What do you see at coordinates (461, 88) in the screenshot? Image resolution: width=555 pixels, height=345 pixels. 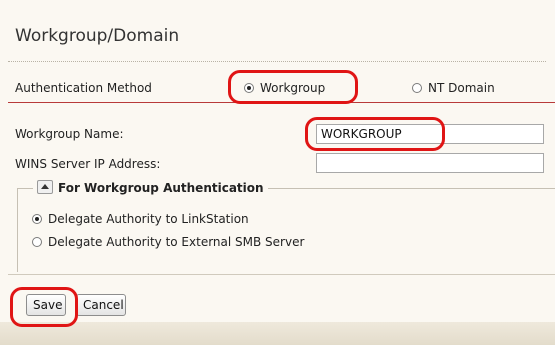 I see `auth-nt-domain-label: NT Domain` at bounding box center [461, 88].